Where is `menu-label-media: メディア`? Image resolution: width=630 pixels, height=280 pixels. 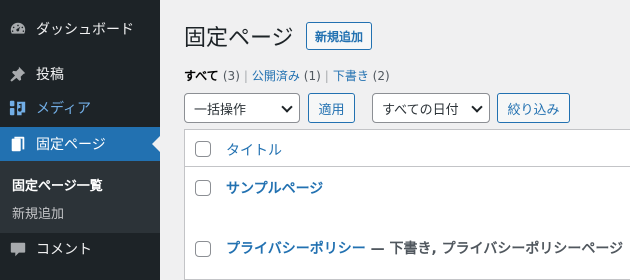 menu-label-media: メディア is located at coordinates (64, 109).